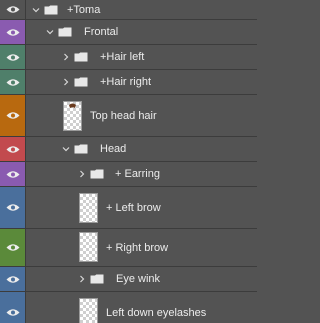 The height and width of the screenshot is (323, 320). Describe the element at coordinates (101, 32) in the screenshot. I see `layer-name: Frontal` at that location.